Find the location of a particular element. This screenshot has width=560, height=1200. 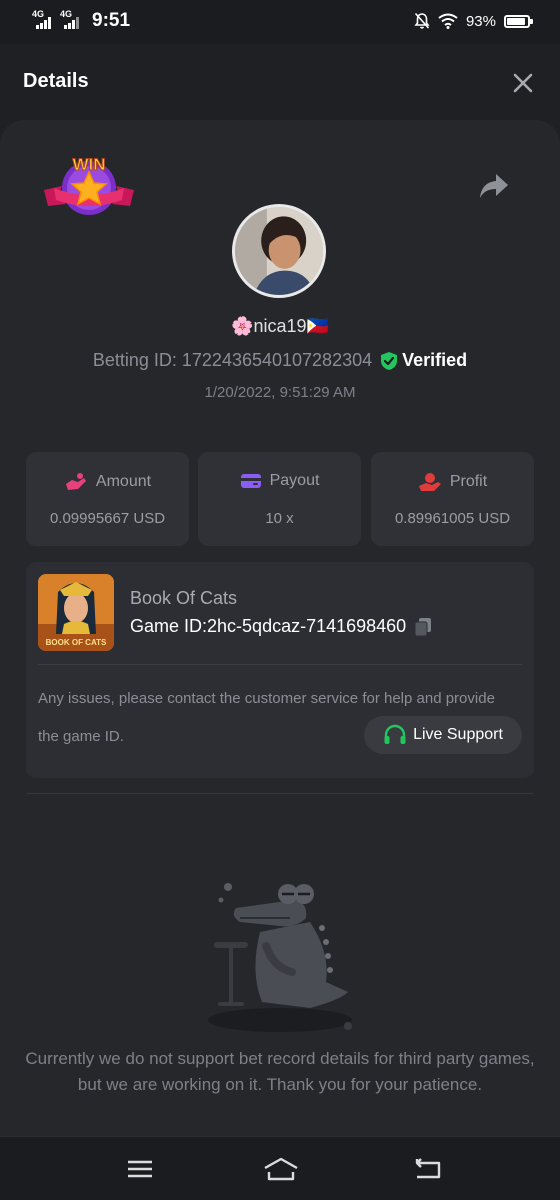

crocodile-illustration is located at coordinates (280, 957).